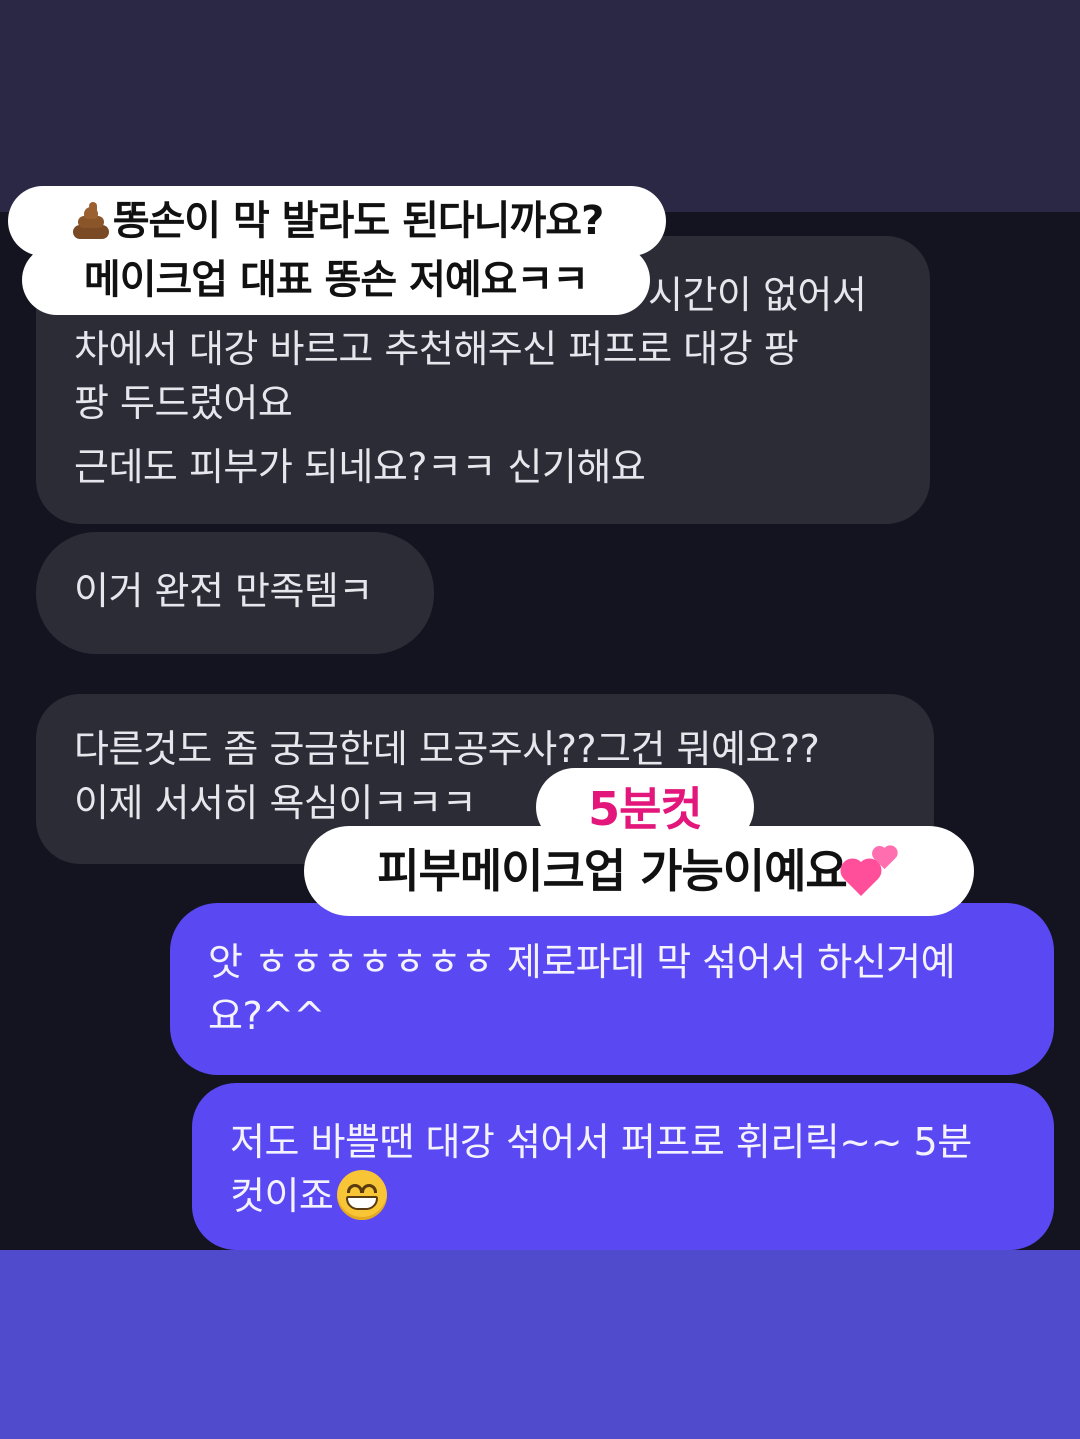 The width and height of the screenshot is (1080, 1439). What do you see at coordinates (540, 1344) in the screenshot?
I see `bottom-band` at bounding box center [540, 1344].